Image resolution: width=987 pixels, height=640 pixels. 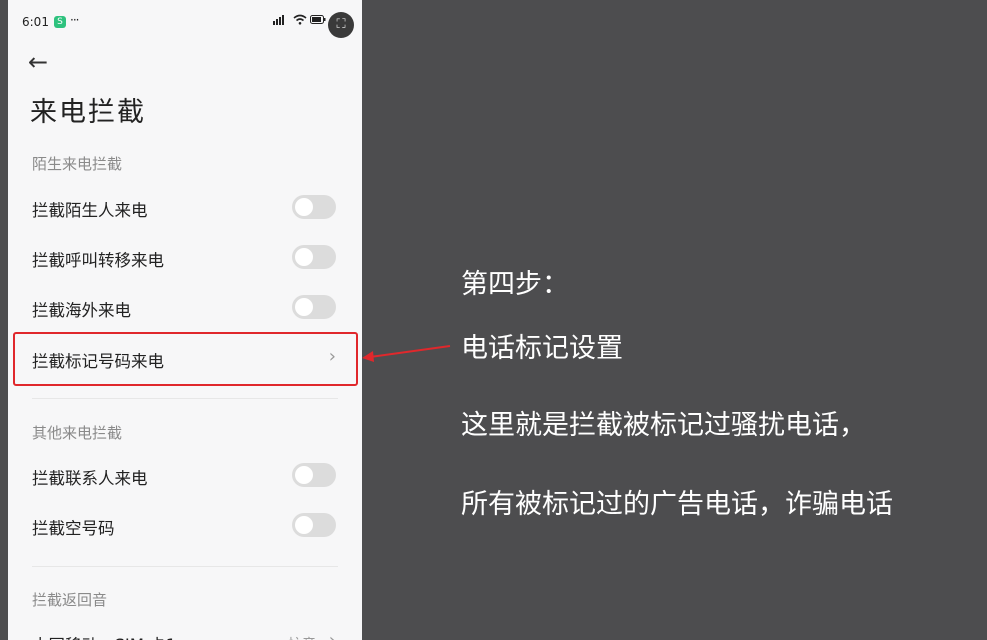 What do you see at coordinates (75, 20) in the screenshot?
I see `more-notifications: ···` at bounding box center [75, 20].